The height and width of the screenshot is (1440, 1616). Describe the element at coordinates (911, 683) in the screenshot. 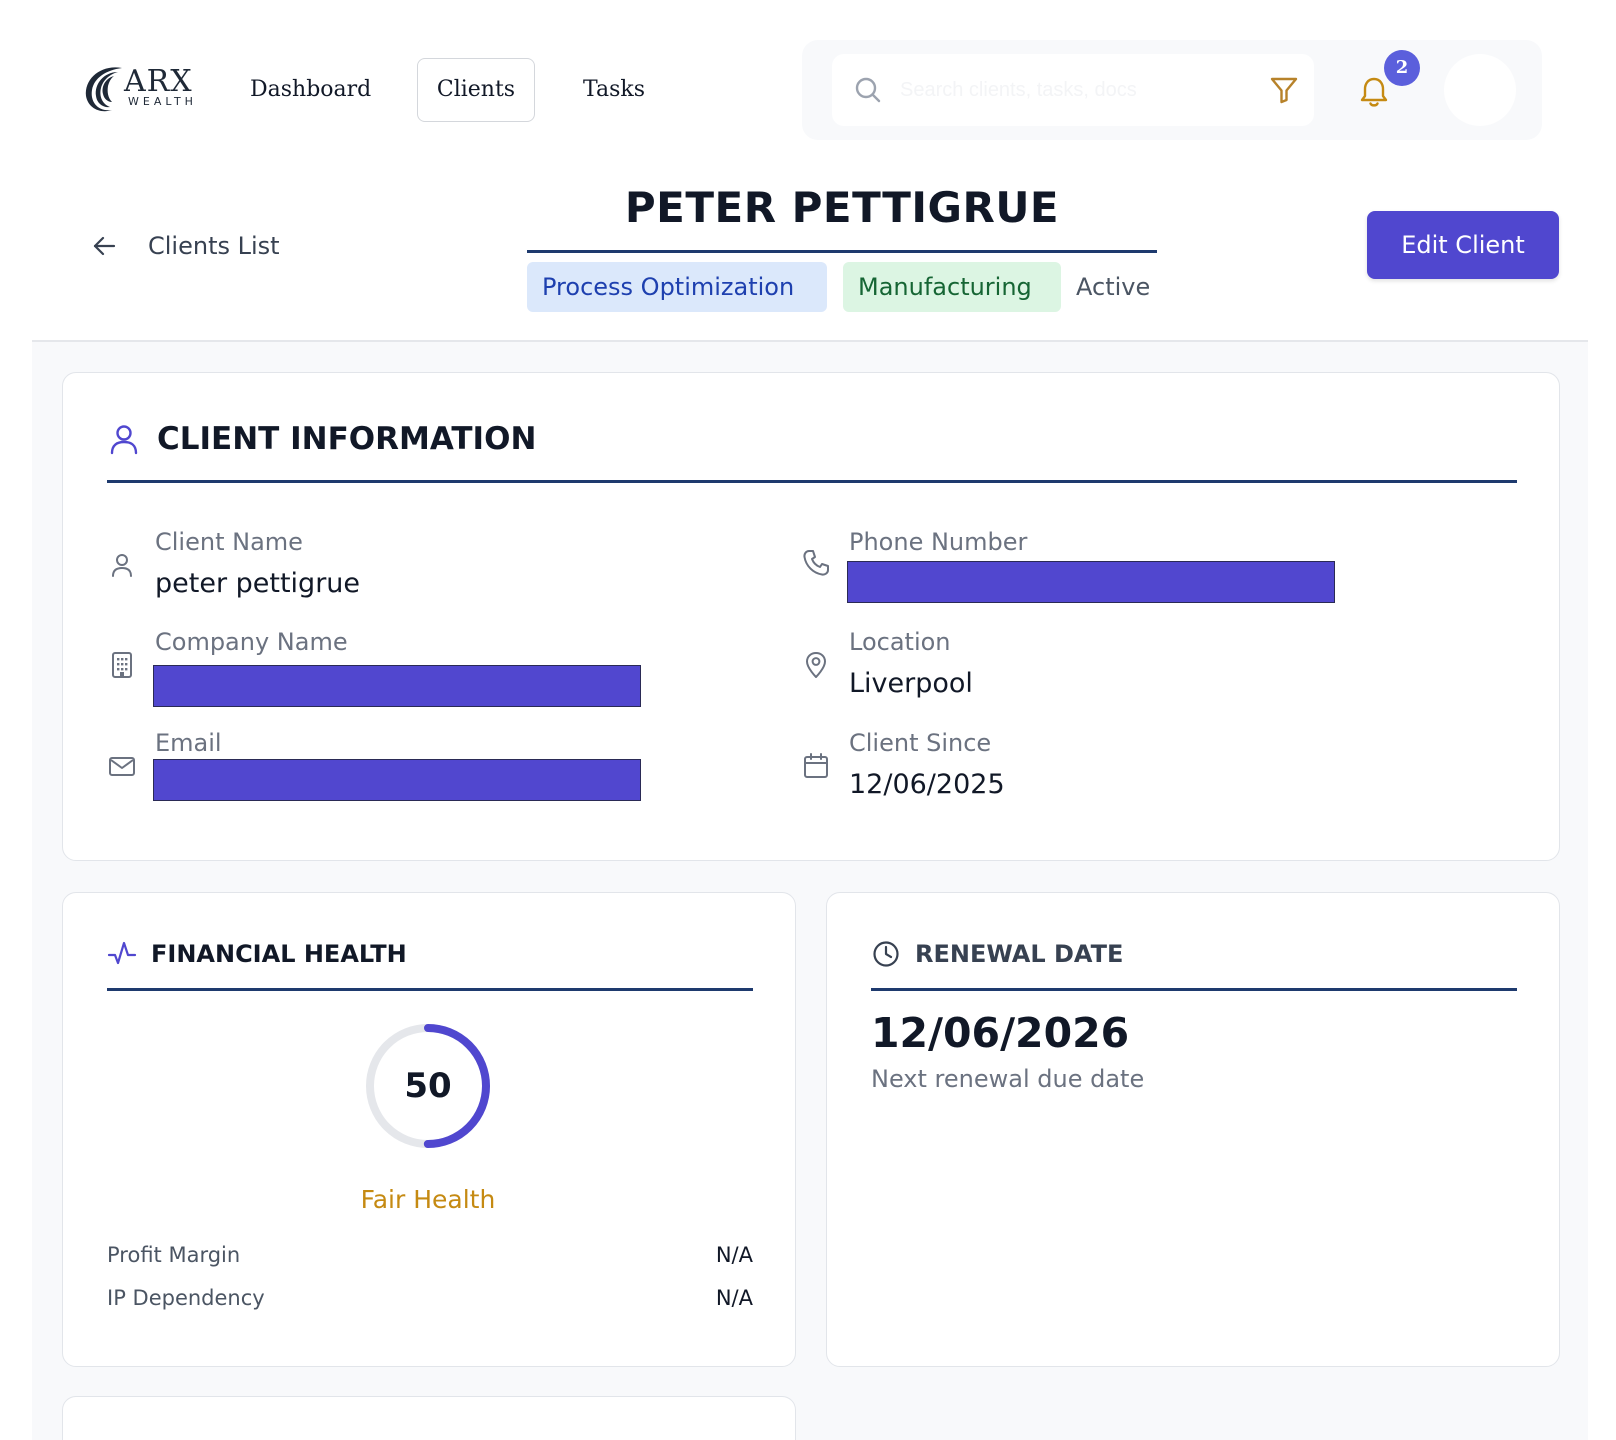

I see `location-value: Liverpool` at that location.